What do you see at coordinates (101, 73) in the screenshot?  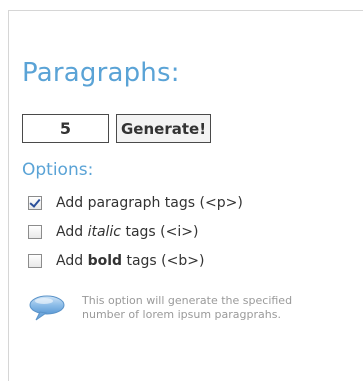 I see `page-title: Paragraphs:` at bounding box center [101, 73].